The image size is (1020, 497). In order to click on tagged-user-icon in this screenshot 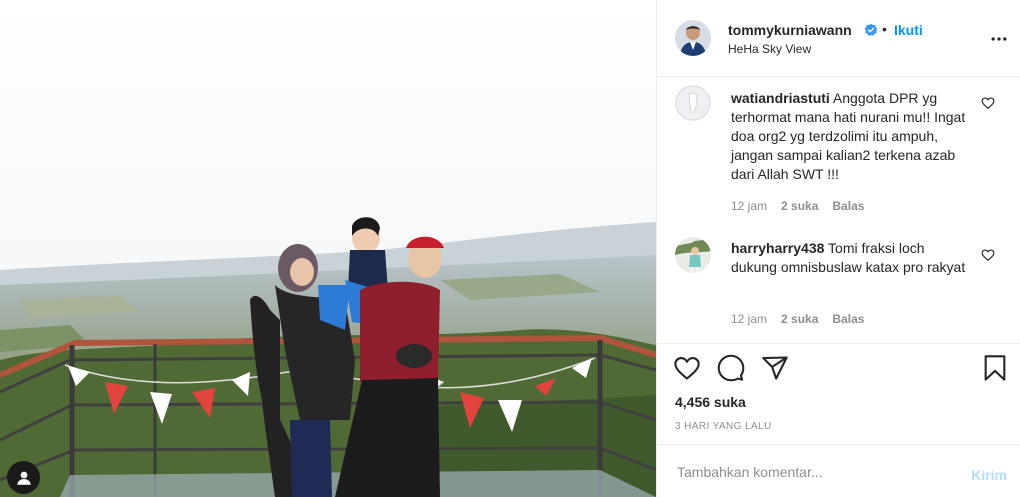, I will do `click(23, 477)`.